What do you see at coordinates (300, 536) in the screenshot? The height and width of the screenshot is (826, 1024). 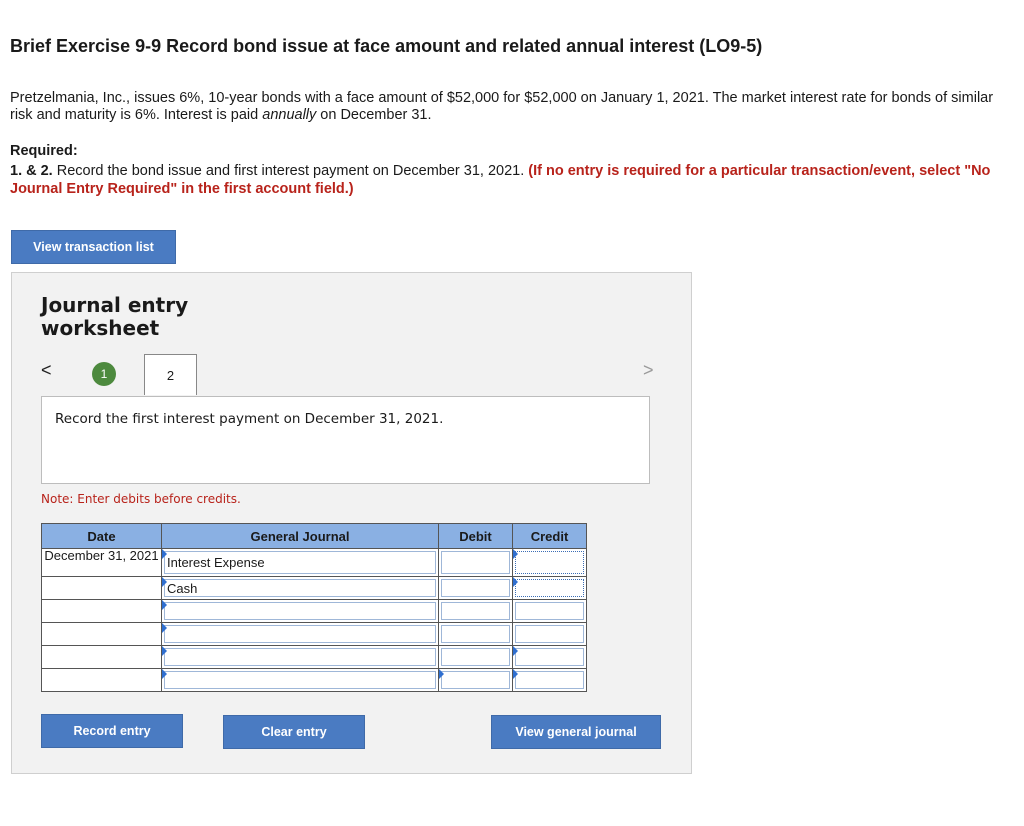 I see `general-journal-header: General Journal` at bounding box center [300, 536].